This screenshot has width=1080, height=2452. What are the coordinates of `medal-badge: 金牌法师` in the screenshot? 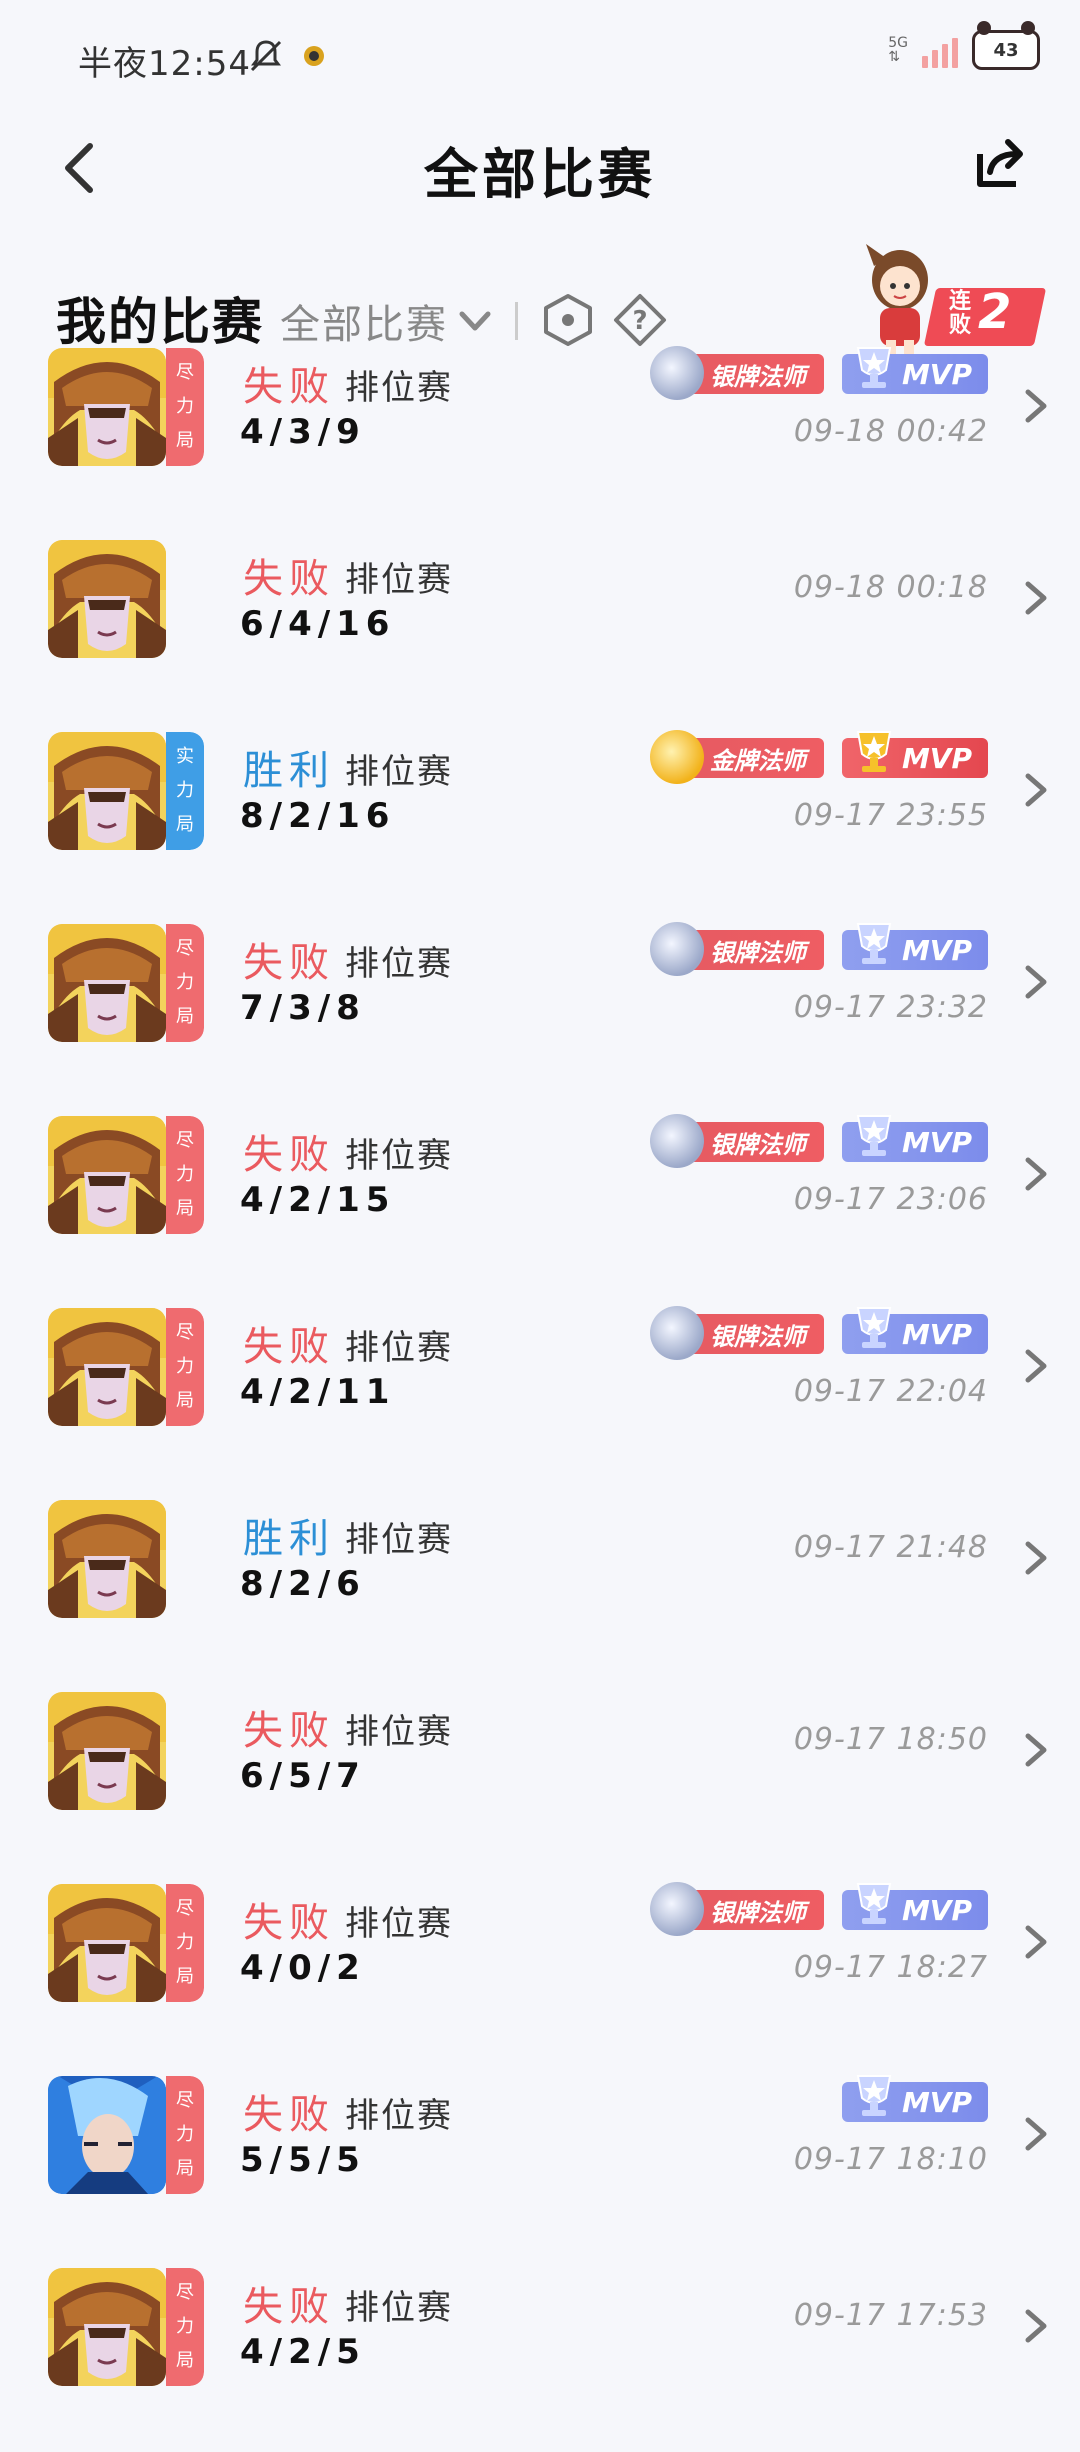 It's located at (736, 757).